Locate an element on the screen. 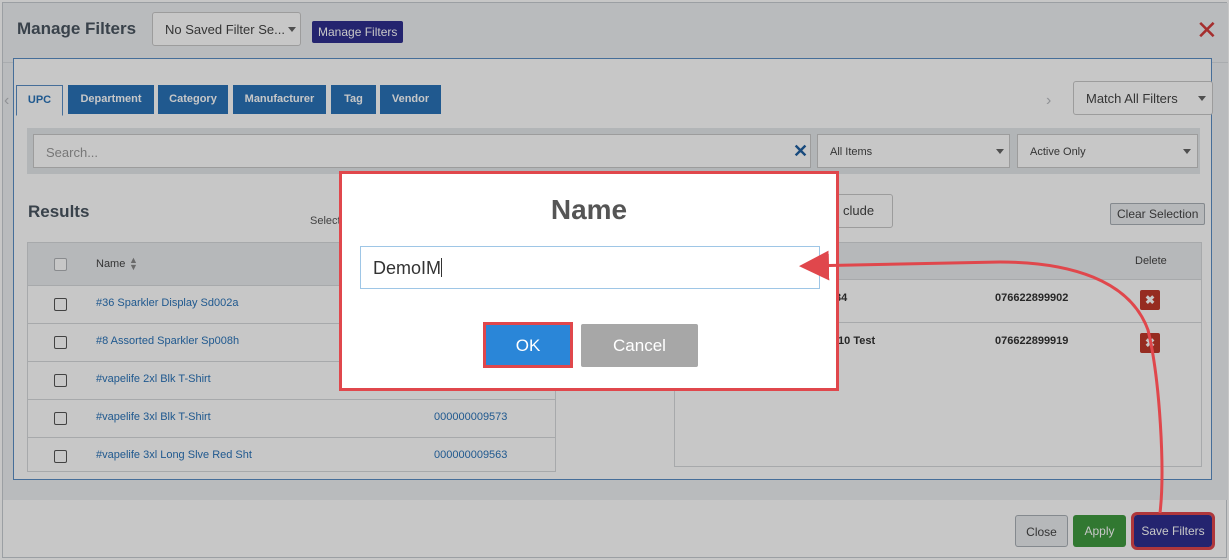 Image resolution: width=1229 pixels, height=560 pixels. text-cursor is located at coordinates (442, 267).